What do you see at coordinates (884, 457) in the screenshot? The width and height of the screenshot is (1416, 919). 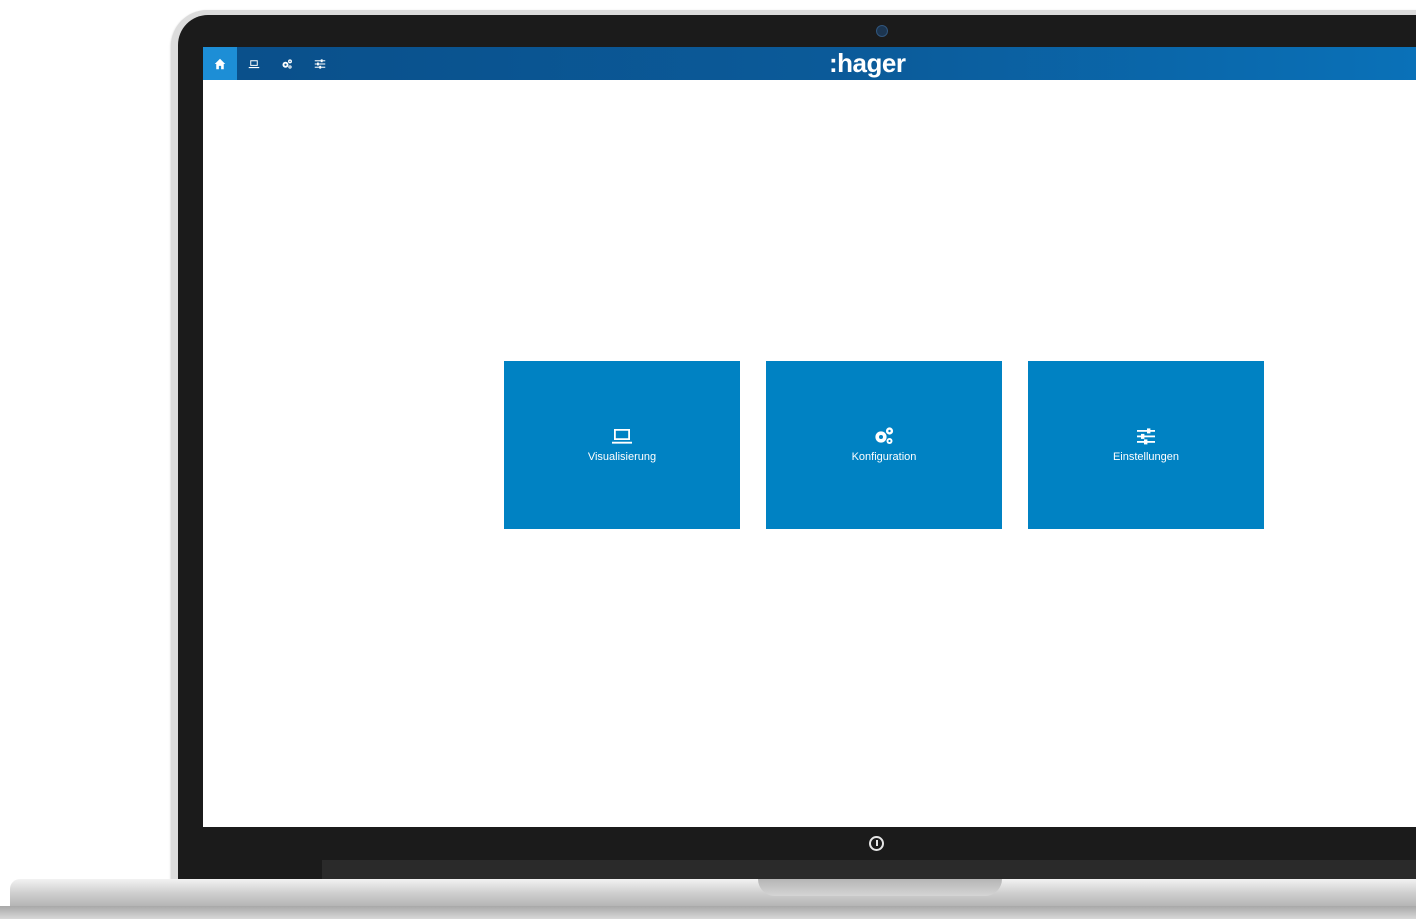 I see `tile-label: Konfiguration` at bounding box center [884, 457].